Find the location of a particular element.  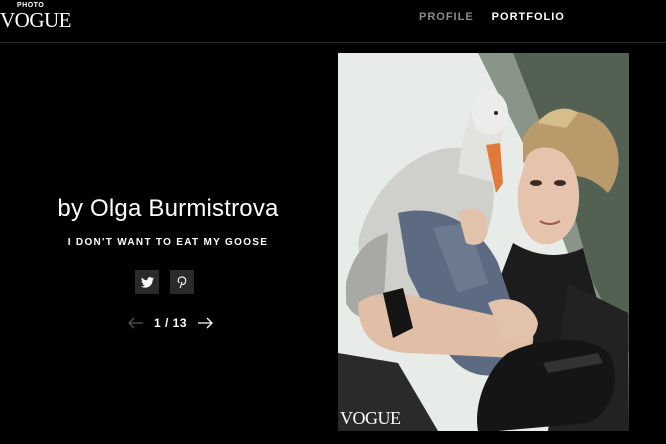

twitter-share-button is located at coordinates (147, 282).